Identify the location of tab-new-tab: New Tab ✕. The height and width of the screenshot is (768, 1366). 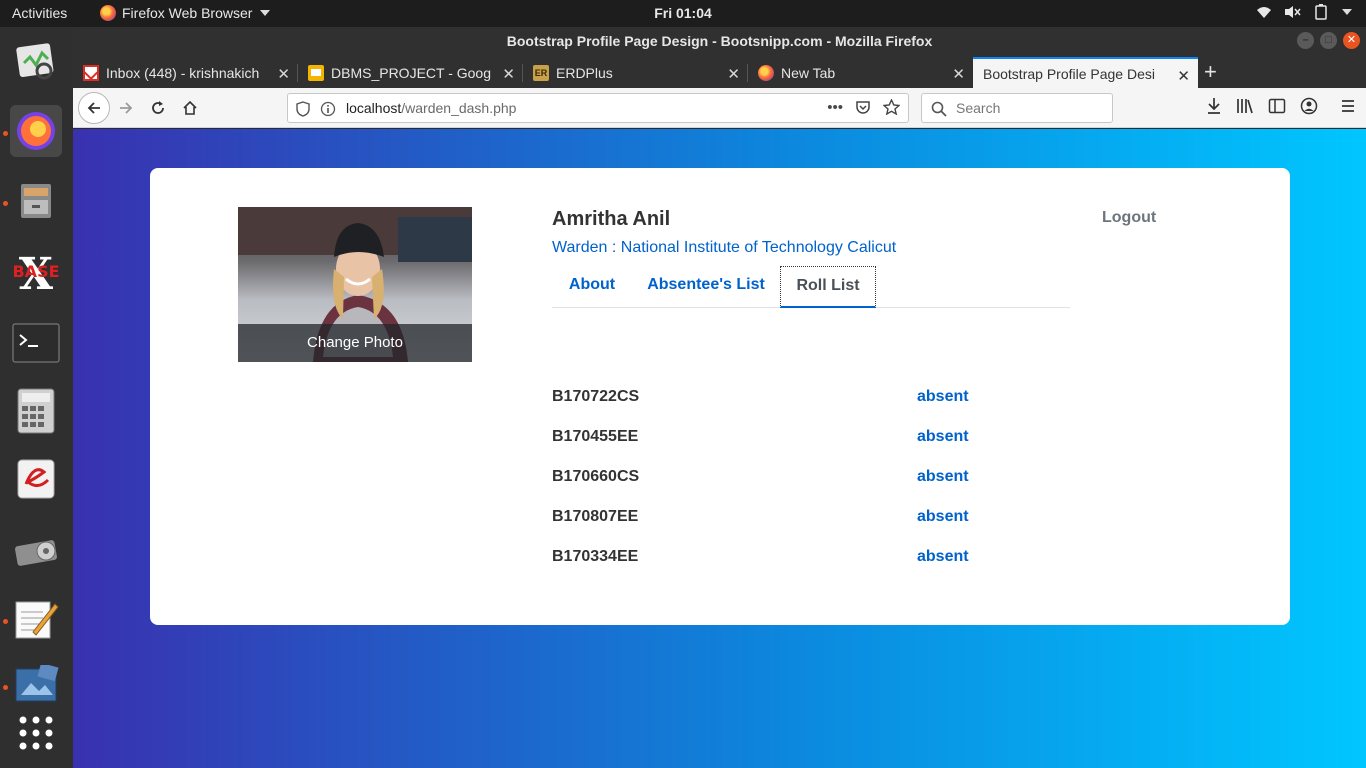
(860, 72).